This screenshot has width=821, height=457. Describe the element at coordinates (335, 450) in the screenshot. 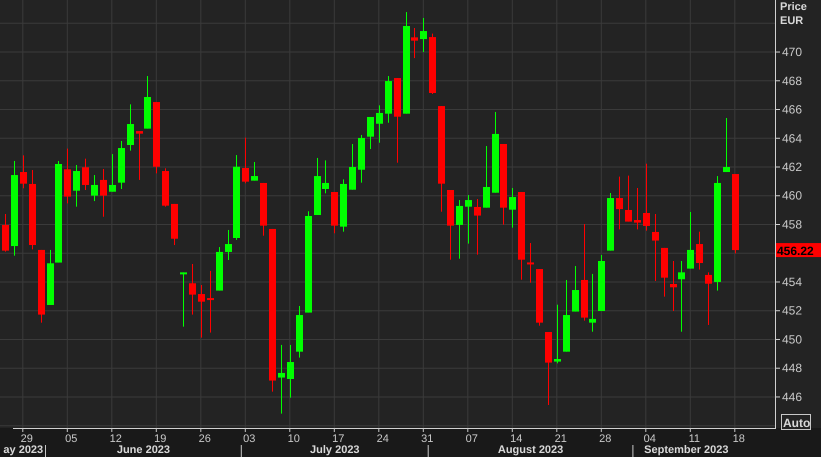

I see `month-label: July 2023` at that location.